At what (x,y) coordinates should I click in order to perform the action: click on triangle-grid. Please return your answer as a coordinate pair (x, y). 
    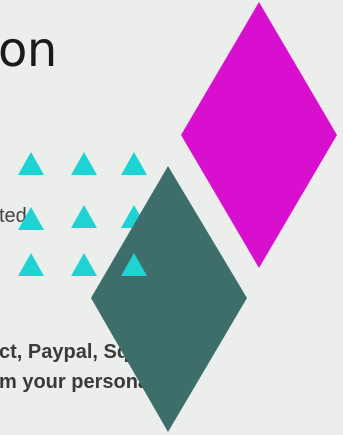
    Looking at the image, I should click on (82, 191).